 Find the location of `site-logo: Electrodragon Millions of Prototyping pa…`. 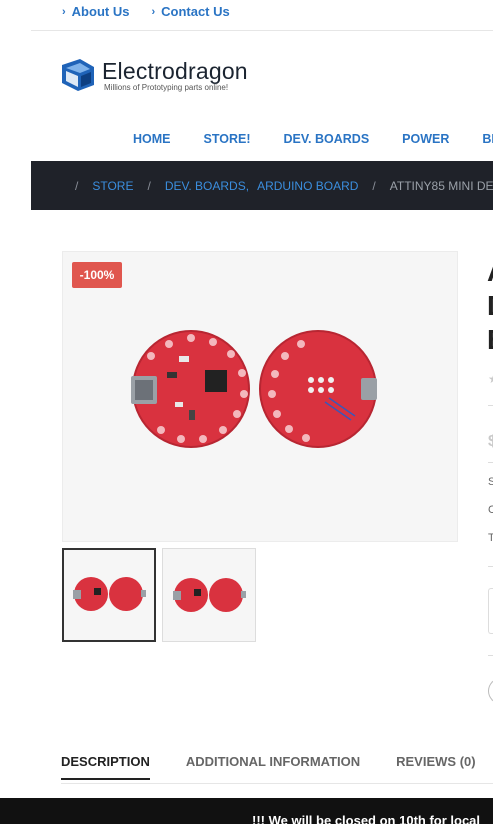

site-logo: Electrodragon Millions of Prototyping pa… is located at coordinates (154, 75).